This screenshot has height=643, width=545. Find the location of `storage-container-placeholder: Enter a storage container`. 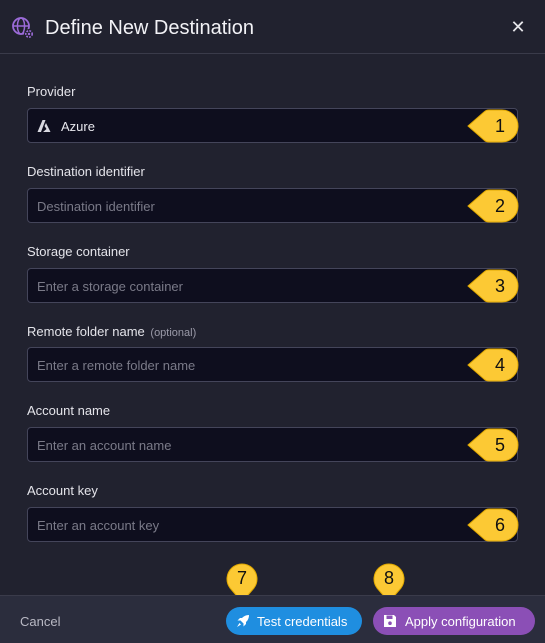

storage-container-placeholder: Enter a storage container is located at coordinates (110, 286).